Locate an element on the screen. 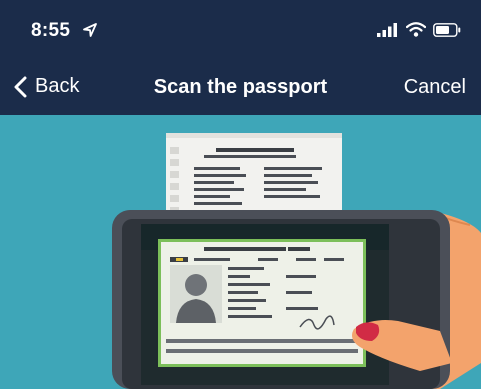 This screenshot has height=389, width=481. battery-icon is located at coordinates (447, 29).